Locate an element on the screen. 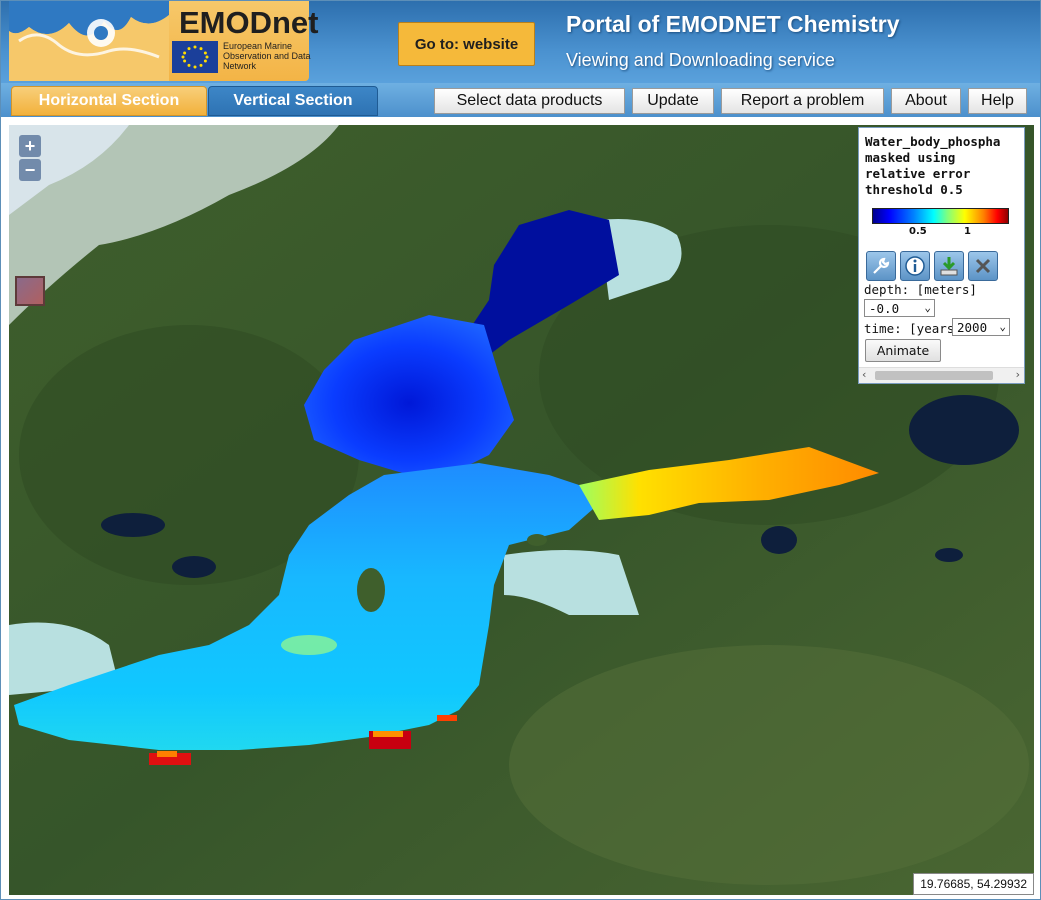 This screenshot has width=1041, height=900. depth-select: -0.0 ⌄ is located at coordinates (899, 308).